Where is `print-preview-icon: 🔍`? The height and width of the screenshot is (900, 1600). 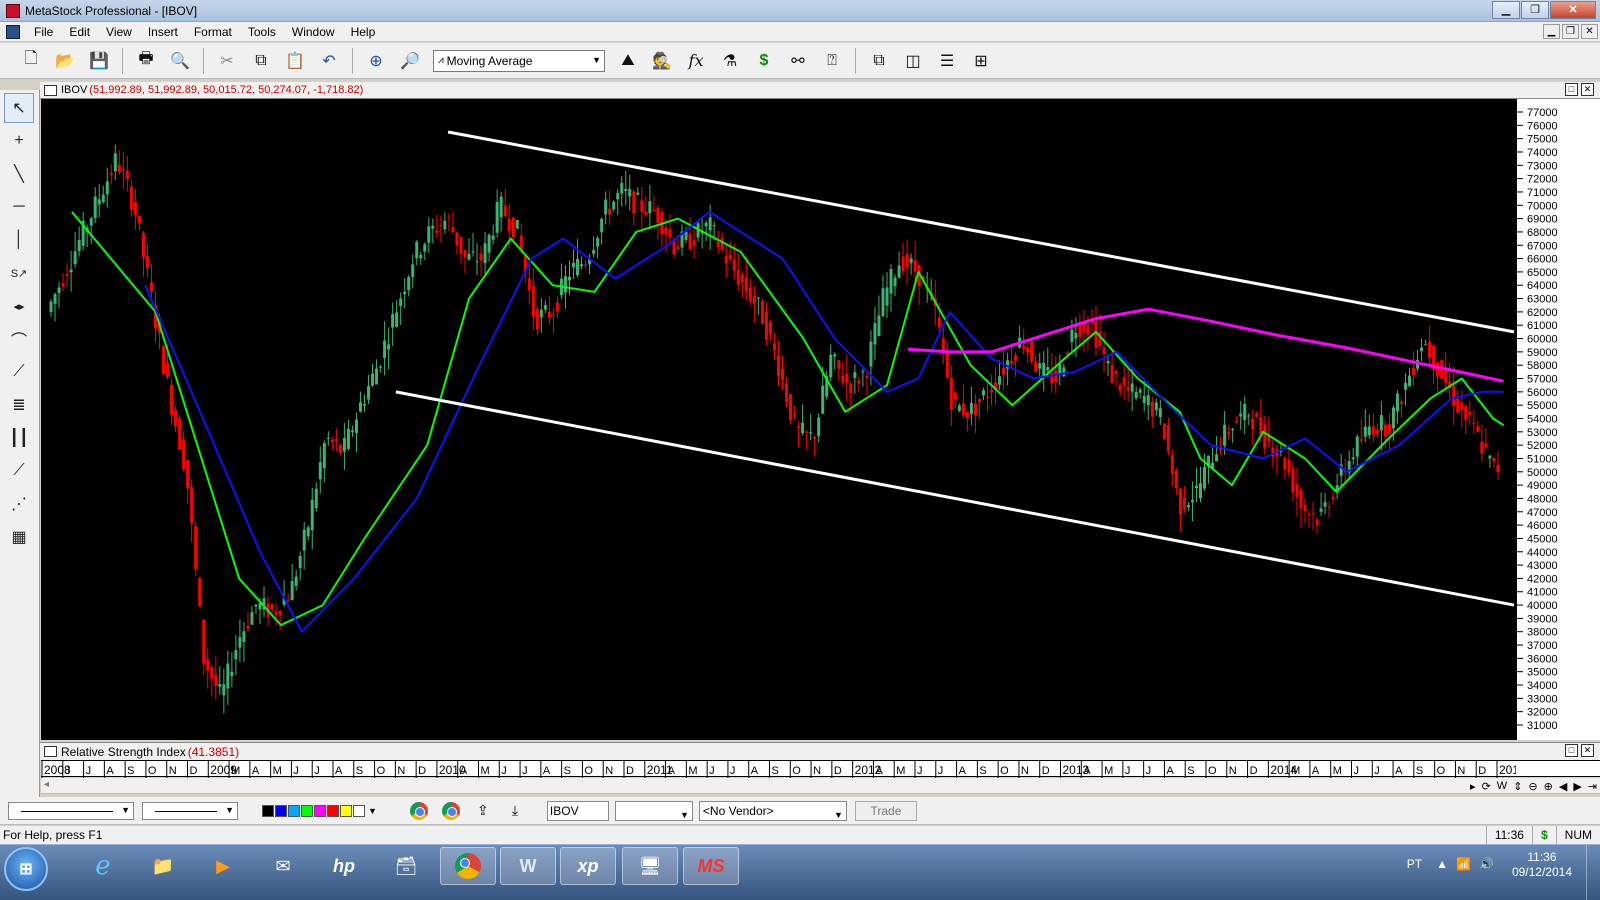 print-preview-icon: 🔍 is located at coordinates (180, 61).